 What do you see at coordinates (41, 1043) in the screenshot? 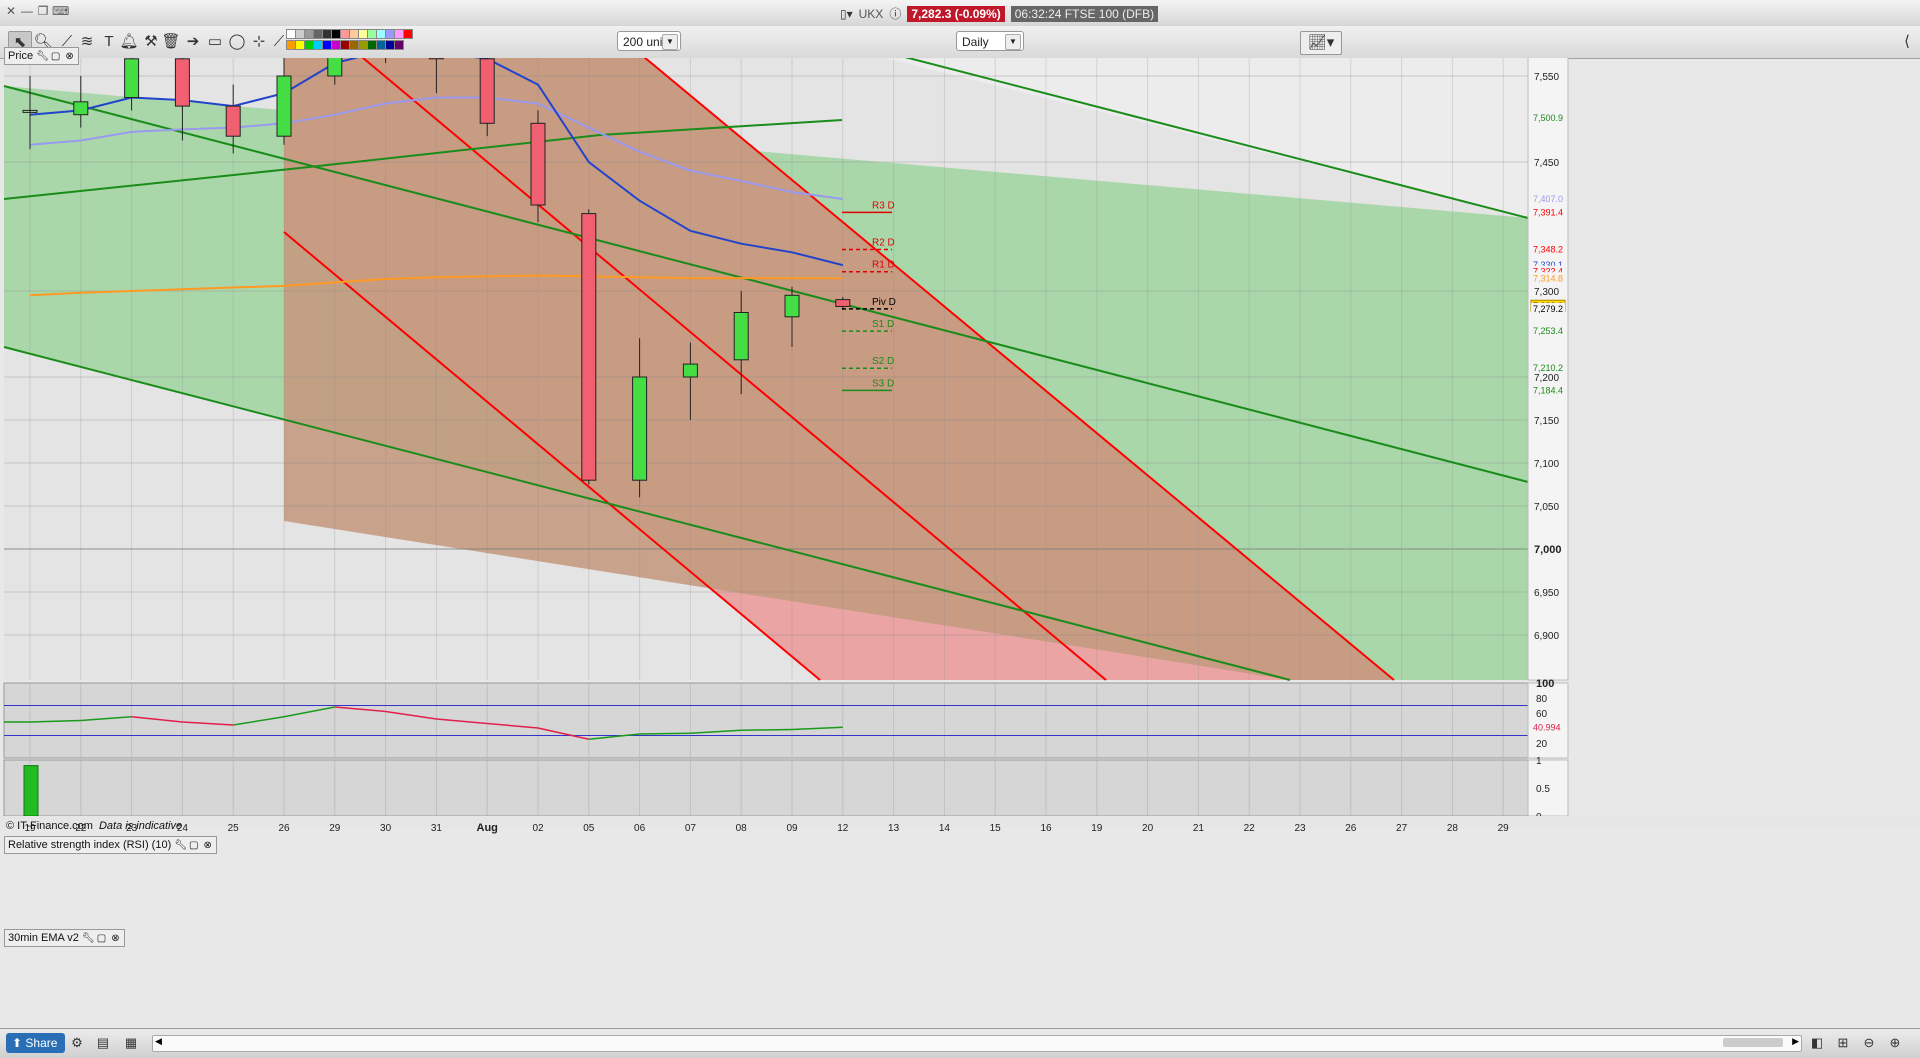
I see `share-label: Share` at bounding box center [41, 1043].